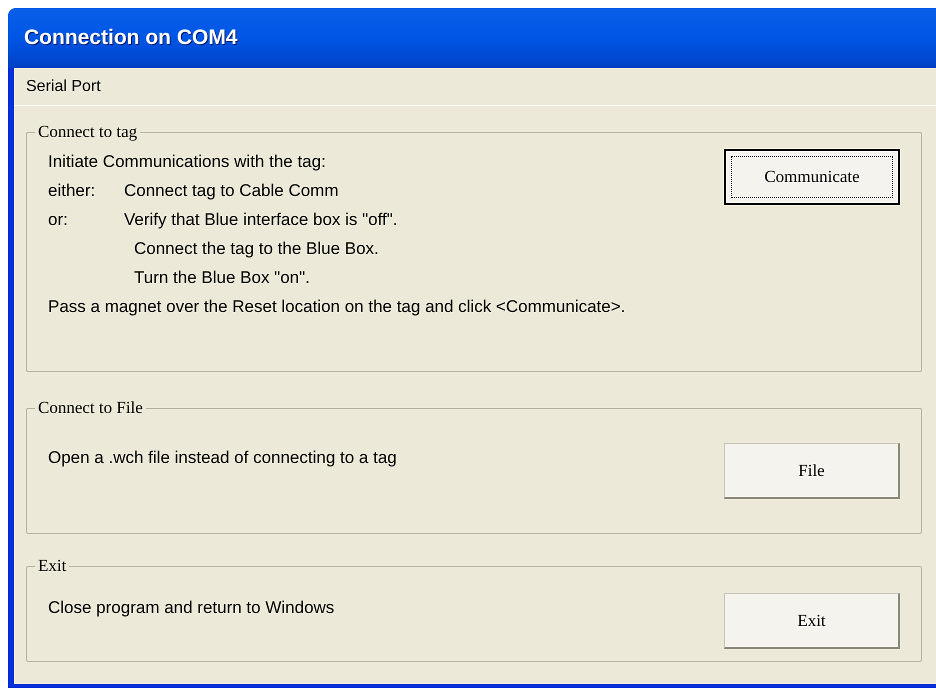 This screenshot has width=936, height=692. Describe the element at coordinates (812, 177) in the screenshot. I see `dialog-button: Communicate` at that location.